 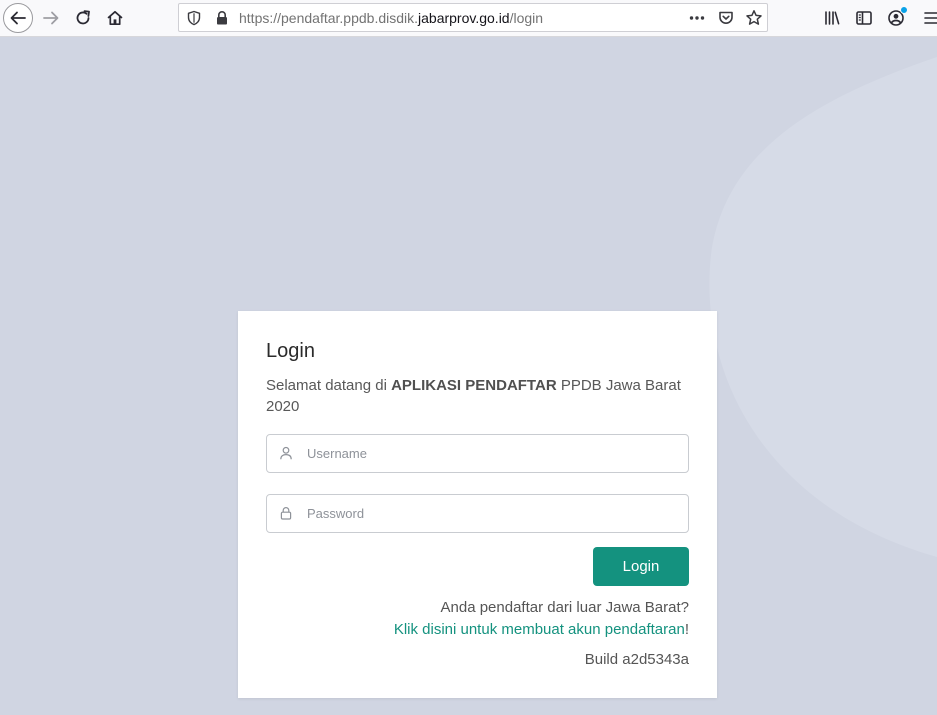 What do you see at coordinates (222, 18) in the screenshot?
I see `lock-icon` at bounding box center [222, 18].